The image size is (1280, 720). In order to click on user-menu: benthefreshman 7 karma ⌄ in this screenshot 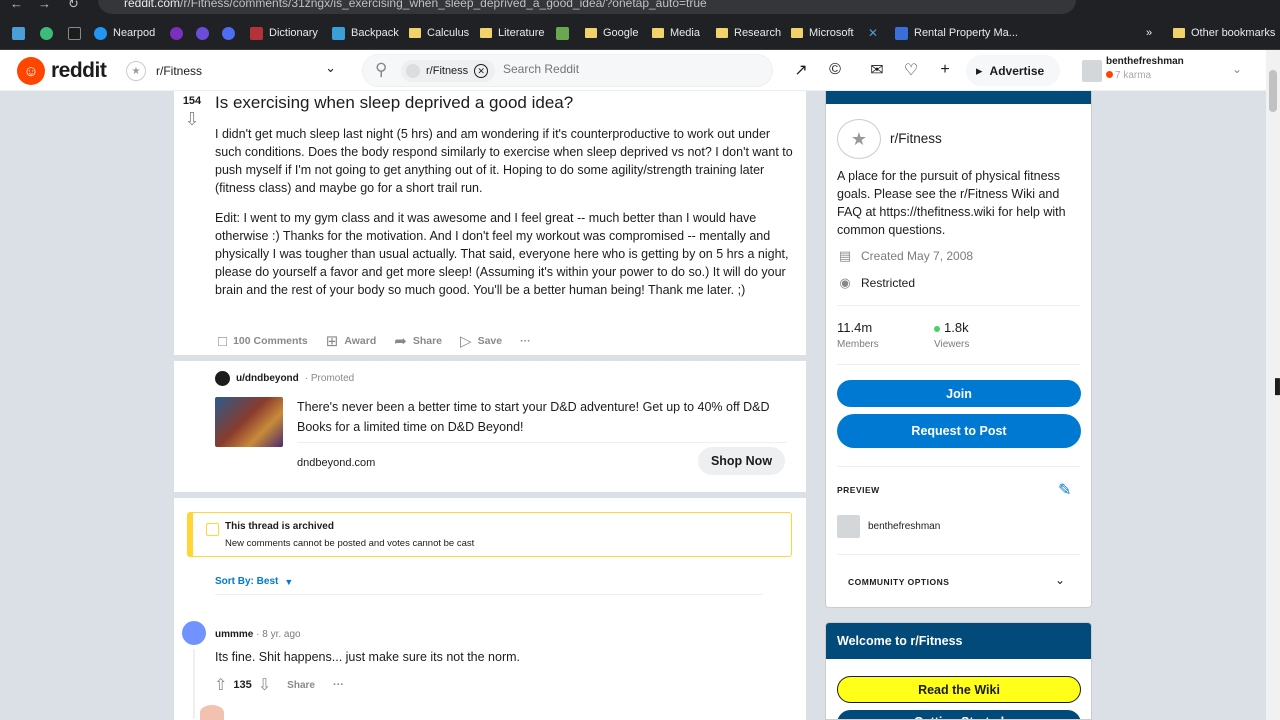, I will do `click(1166, 71)`.